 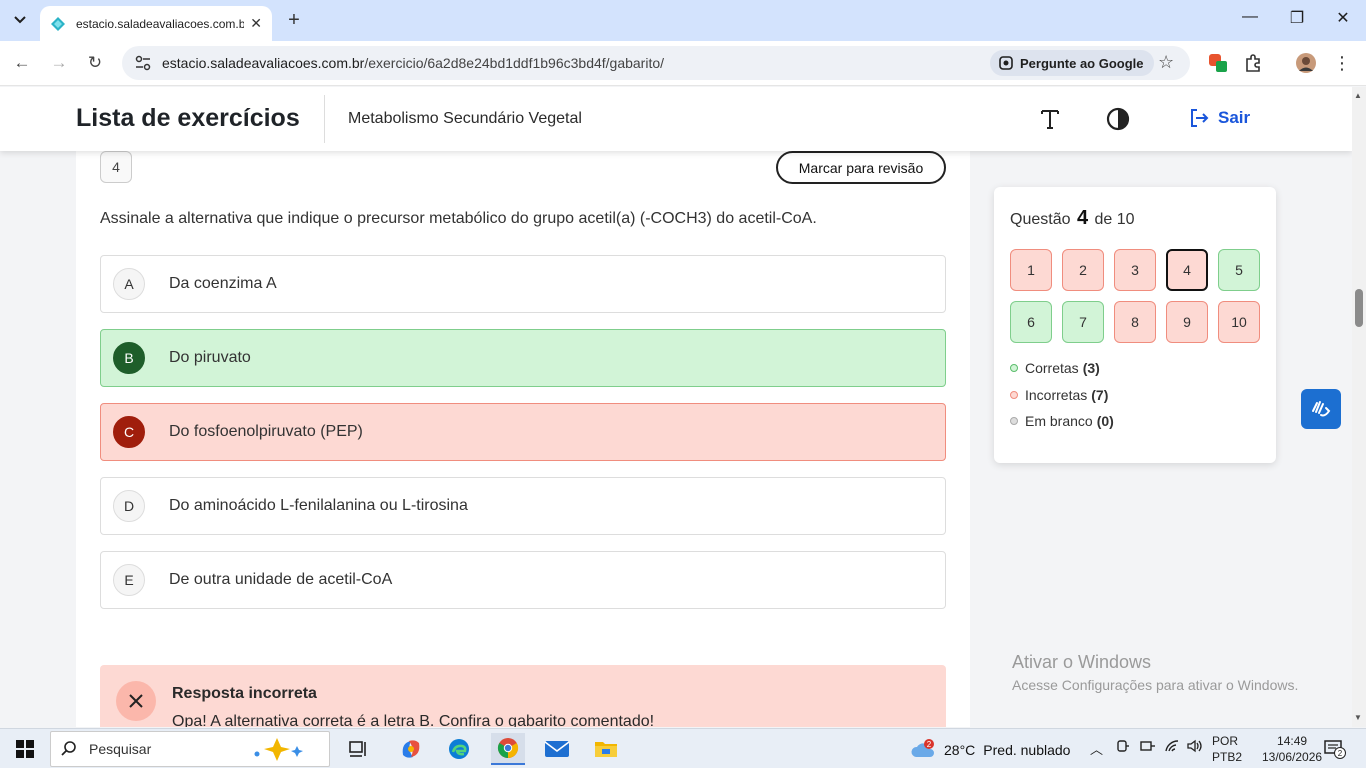 I want to click on font-size-icon, so click(x=1050, y=119).